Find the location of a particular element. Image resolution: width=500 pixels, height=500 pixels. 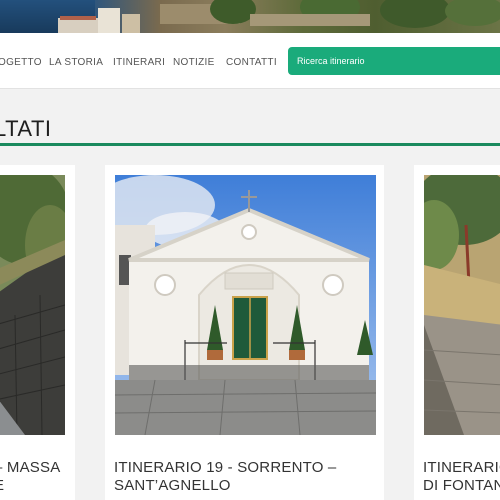

search-box is located at coordinates (394, 61).